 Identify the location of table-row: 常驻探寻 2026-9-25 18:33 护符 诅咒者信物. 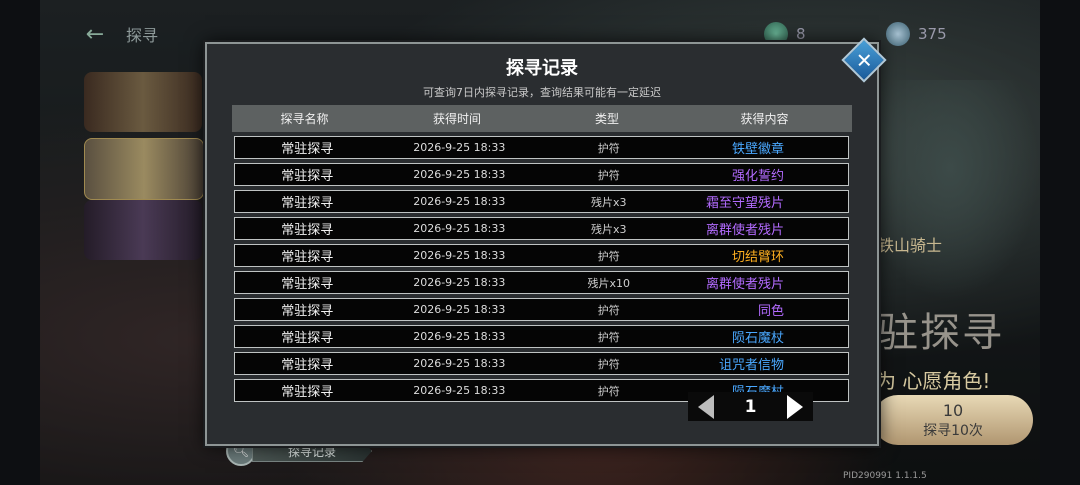
(541, 363).